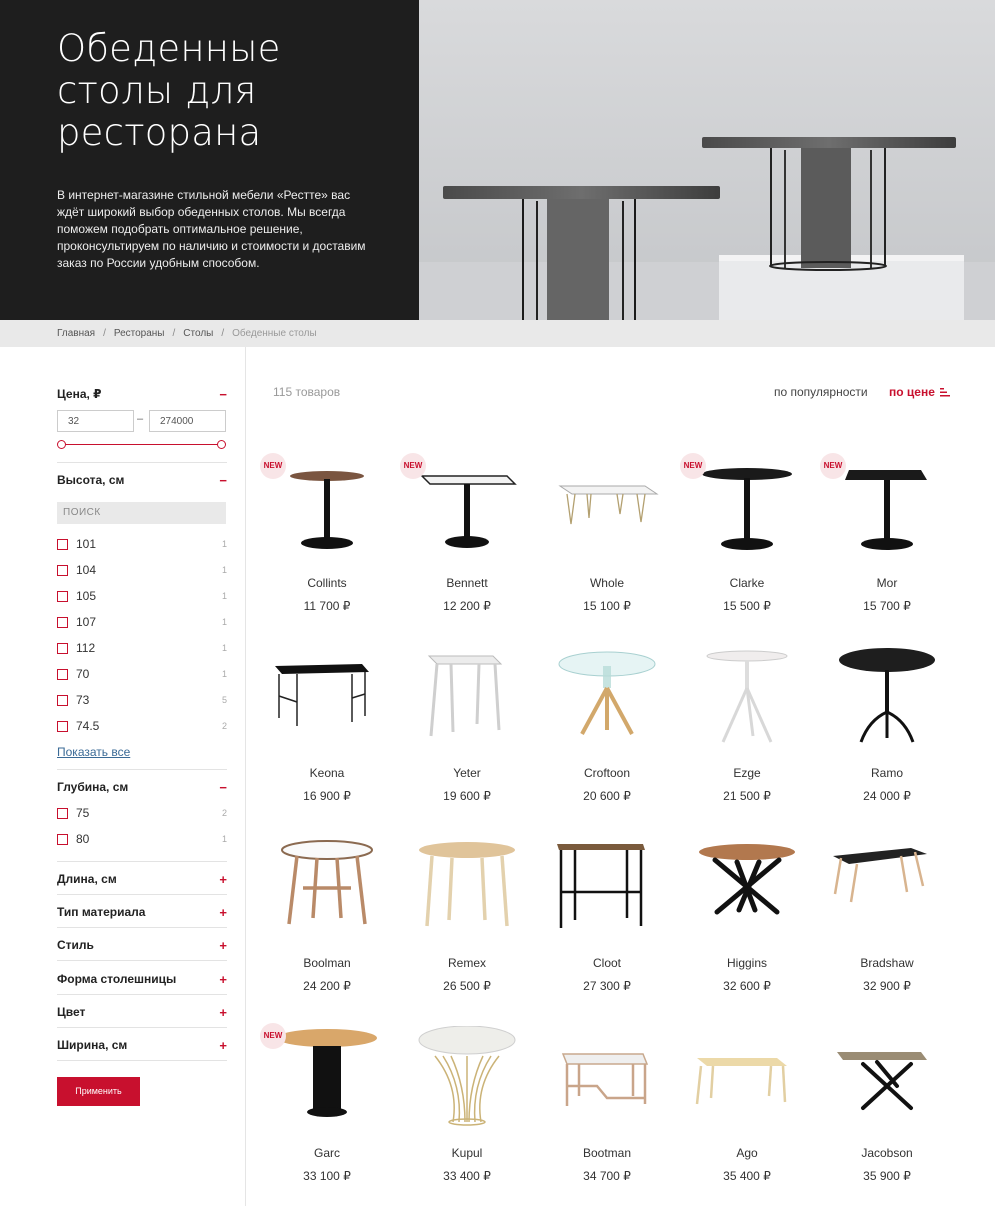 This screenshot has width=995, height=1206. I want to click on product-card: NEW Clarke 15 500 ₽, so click(743, 539).